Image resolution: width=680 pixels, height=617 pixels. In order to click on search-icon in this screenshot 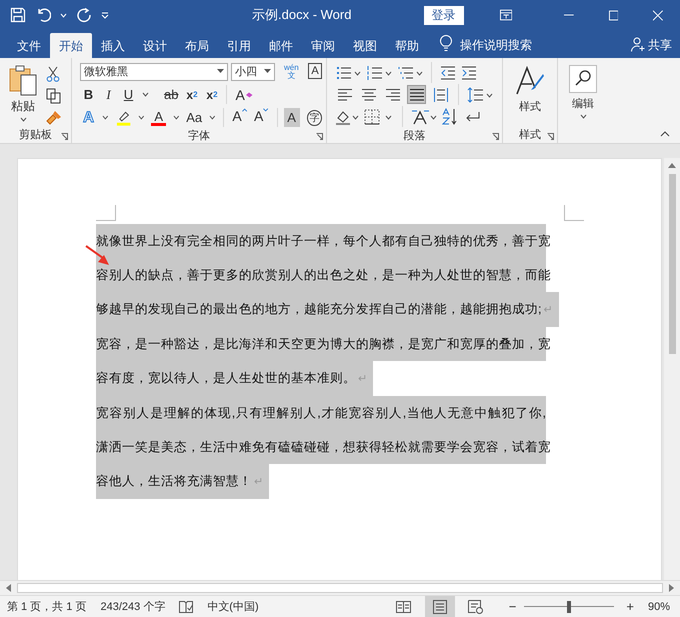, I will do `click(583, 79)`.